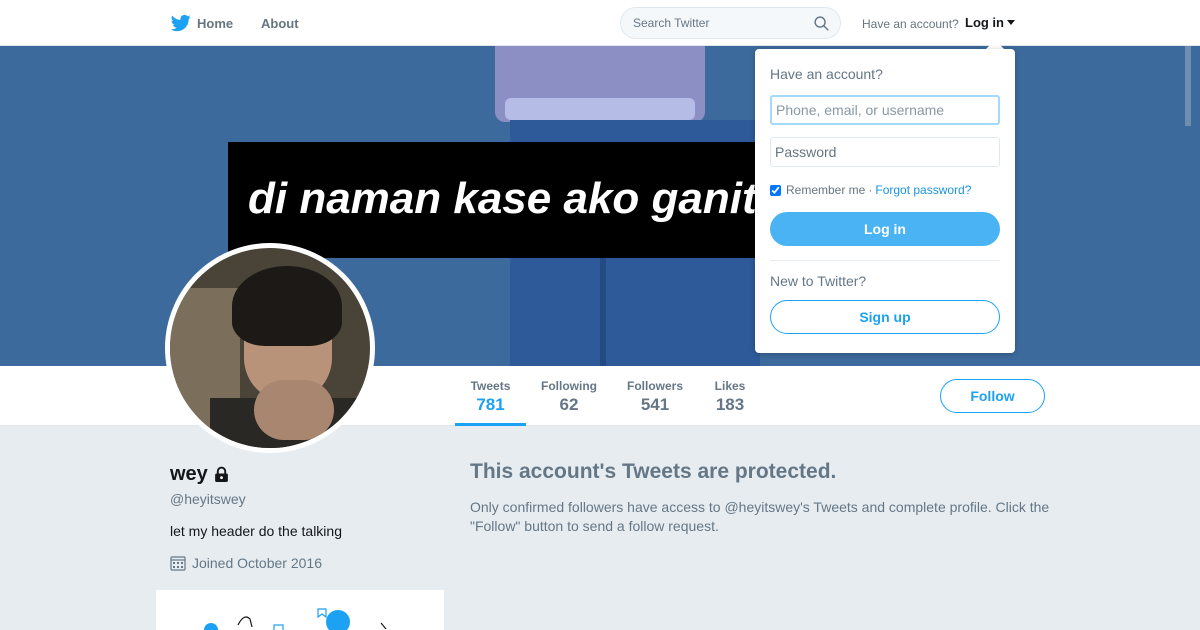  Describe the element at coordinates (825, 190) in the screenshot. I see `remember-me-label: Remember me` at that location.